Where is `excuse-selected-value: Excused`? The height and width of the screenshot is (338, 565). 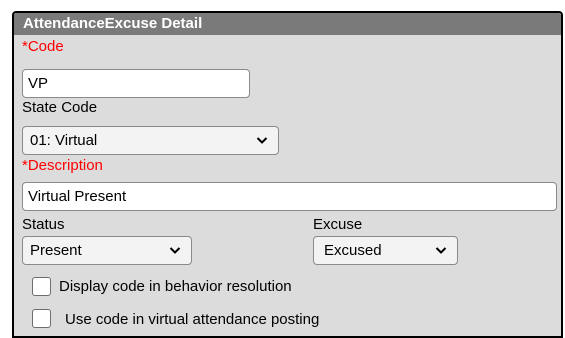
excuse-selected-value: Excused is located at coordinates (353, 250).